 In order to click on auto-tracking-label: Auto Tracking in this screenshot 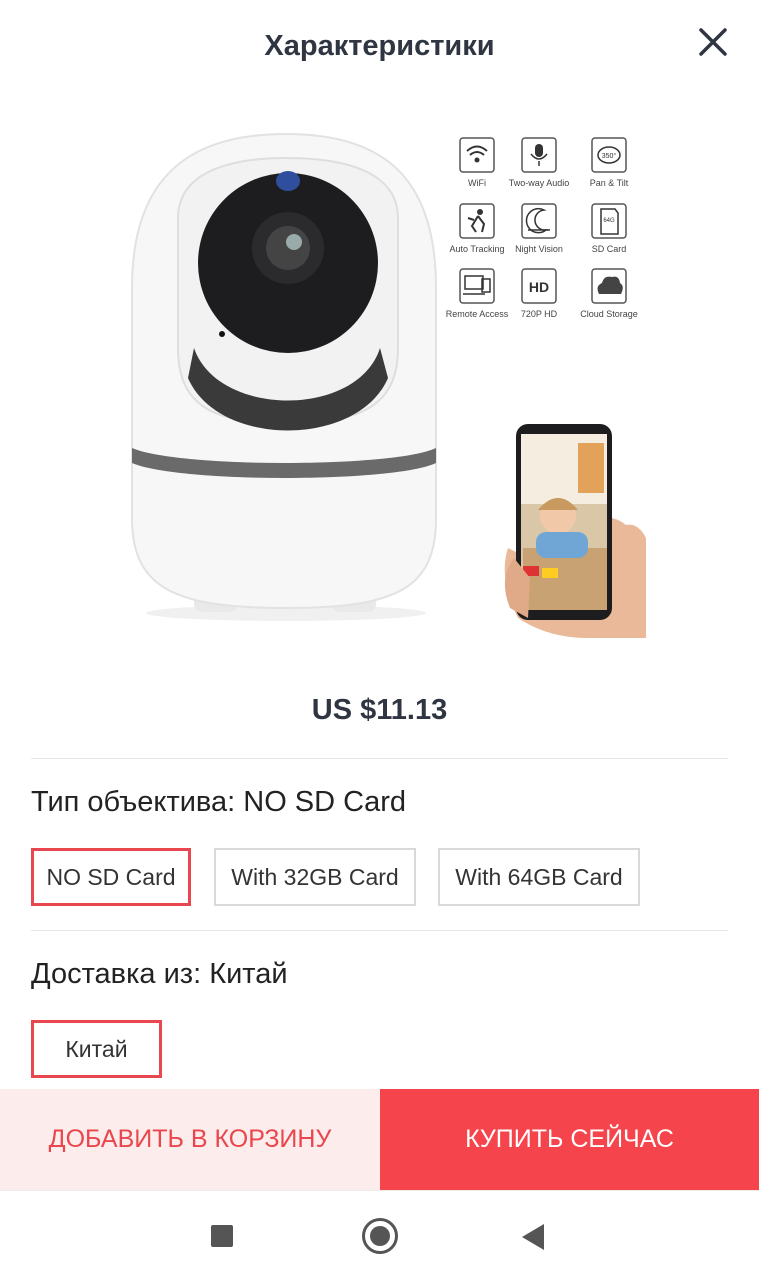, I will do `click(476, 249)`.